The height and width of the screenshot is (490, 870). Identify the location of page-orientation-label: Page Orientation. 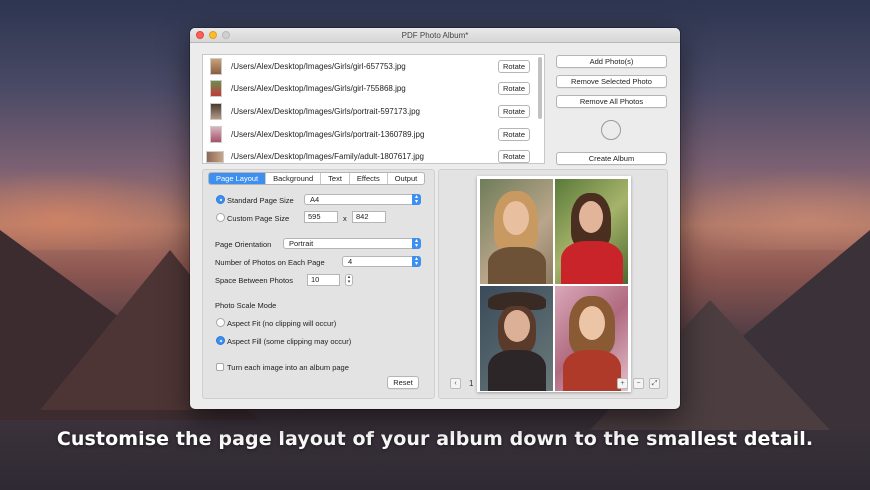
(243, 244).